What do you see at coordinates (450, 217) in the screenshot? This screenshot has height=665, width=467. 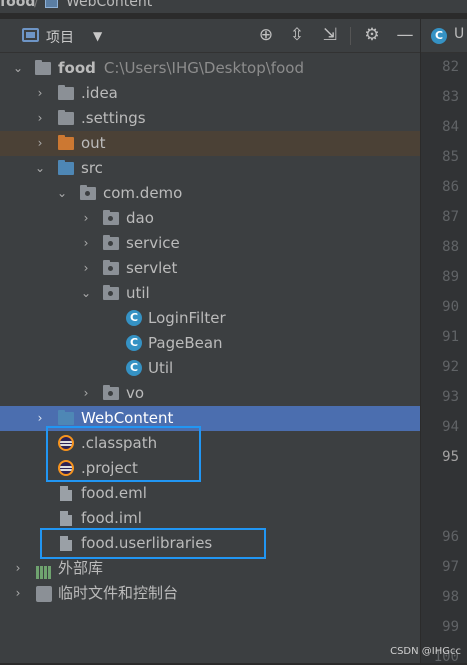 I see `line-number: 87` at bounding box center [450, 217].